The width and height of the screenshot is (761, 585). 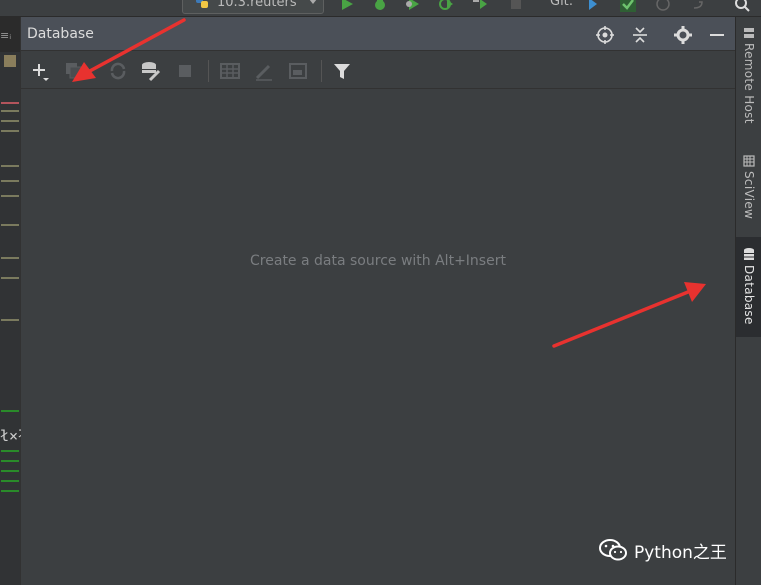 I want to click on table-icon, so click(x=230, y=71).